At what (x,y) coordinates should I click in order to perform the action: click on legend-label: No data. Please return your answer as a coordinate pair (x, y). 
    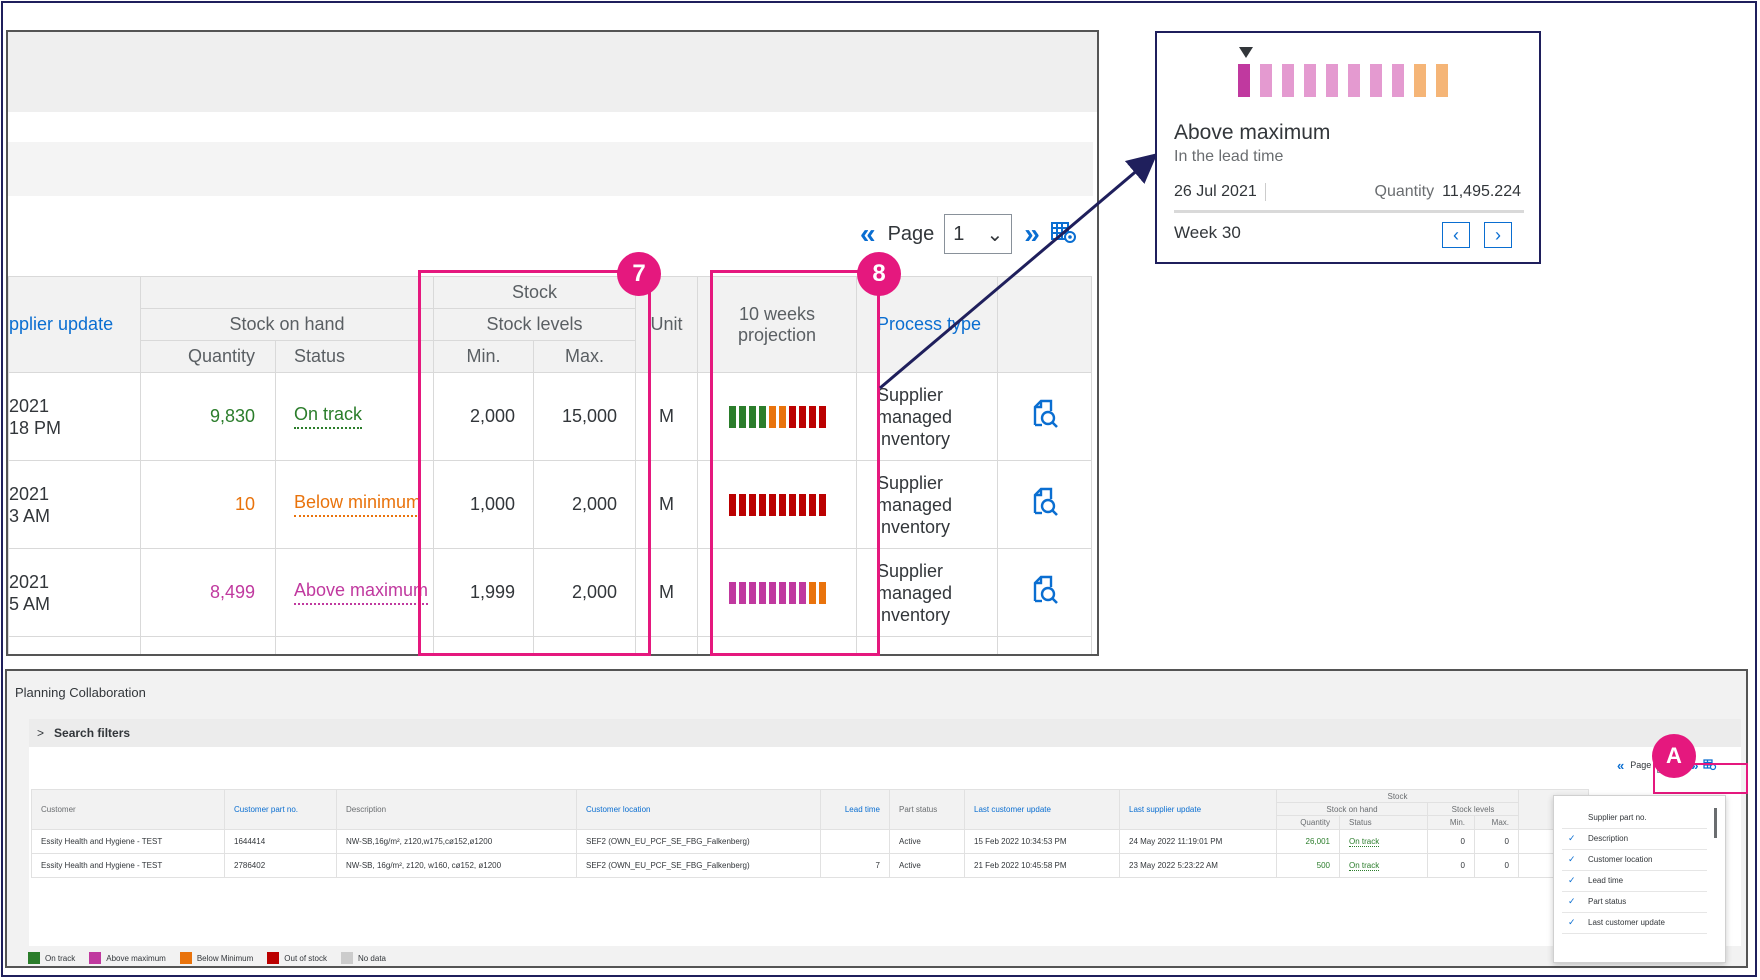
    Looking at the image, I should click on (371, 958).